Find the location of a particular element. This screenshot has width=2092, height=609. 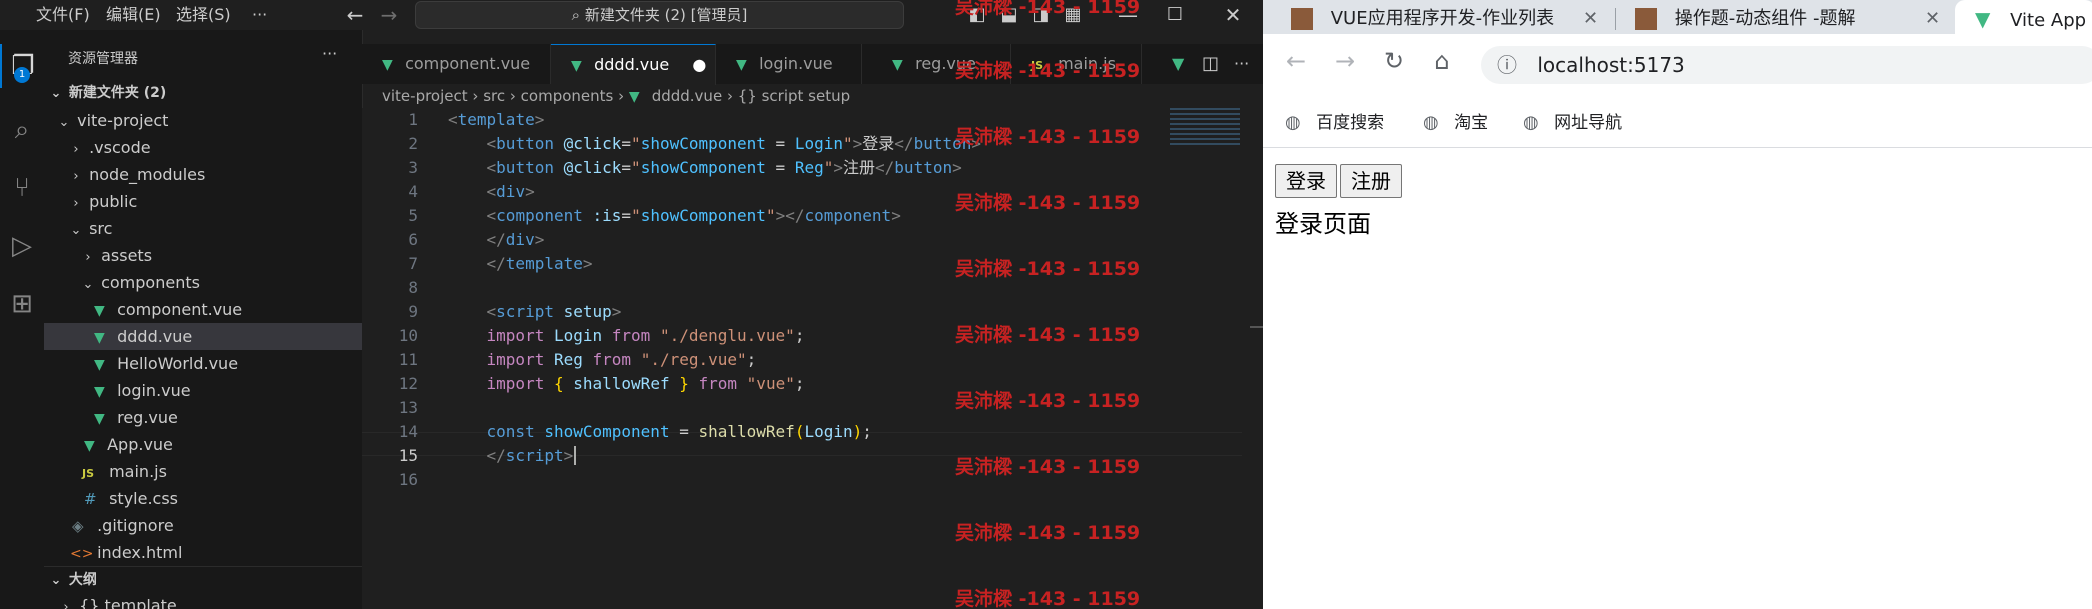

tree-root: ⌄ 新建文件夹 (2) is located at coordinates (203, 93).